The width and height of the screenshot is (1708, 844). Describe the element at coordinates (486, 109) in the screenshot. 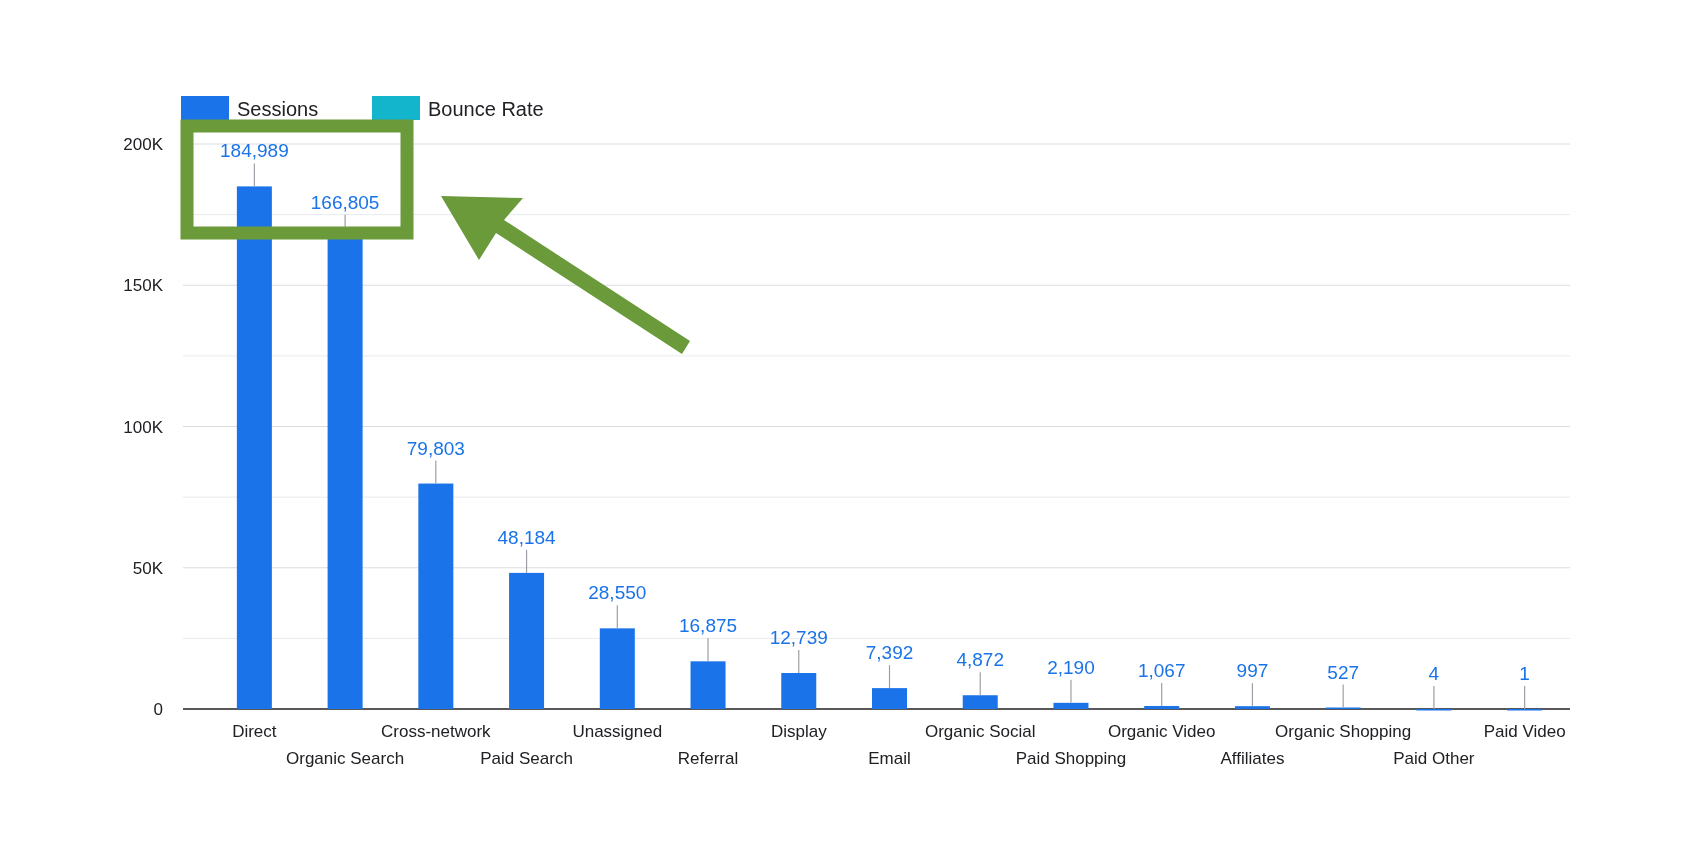

I see `legend-label: Bounce Rate` at that location.